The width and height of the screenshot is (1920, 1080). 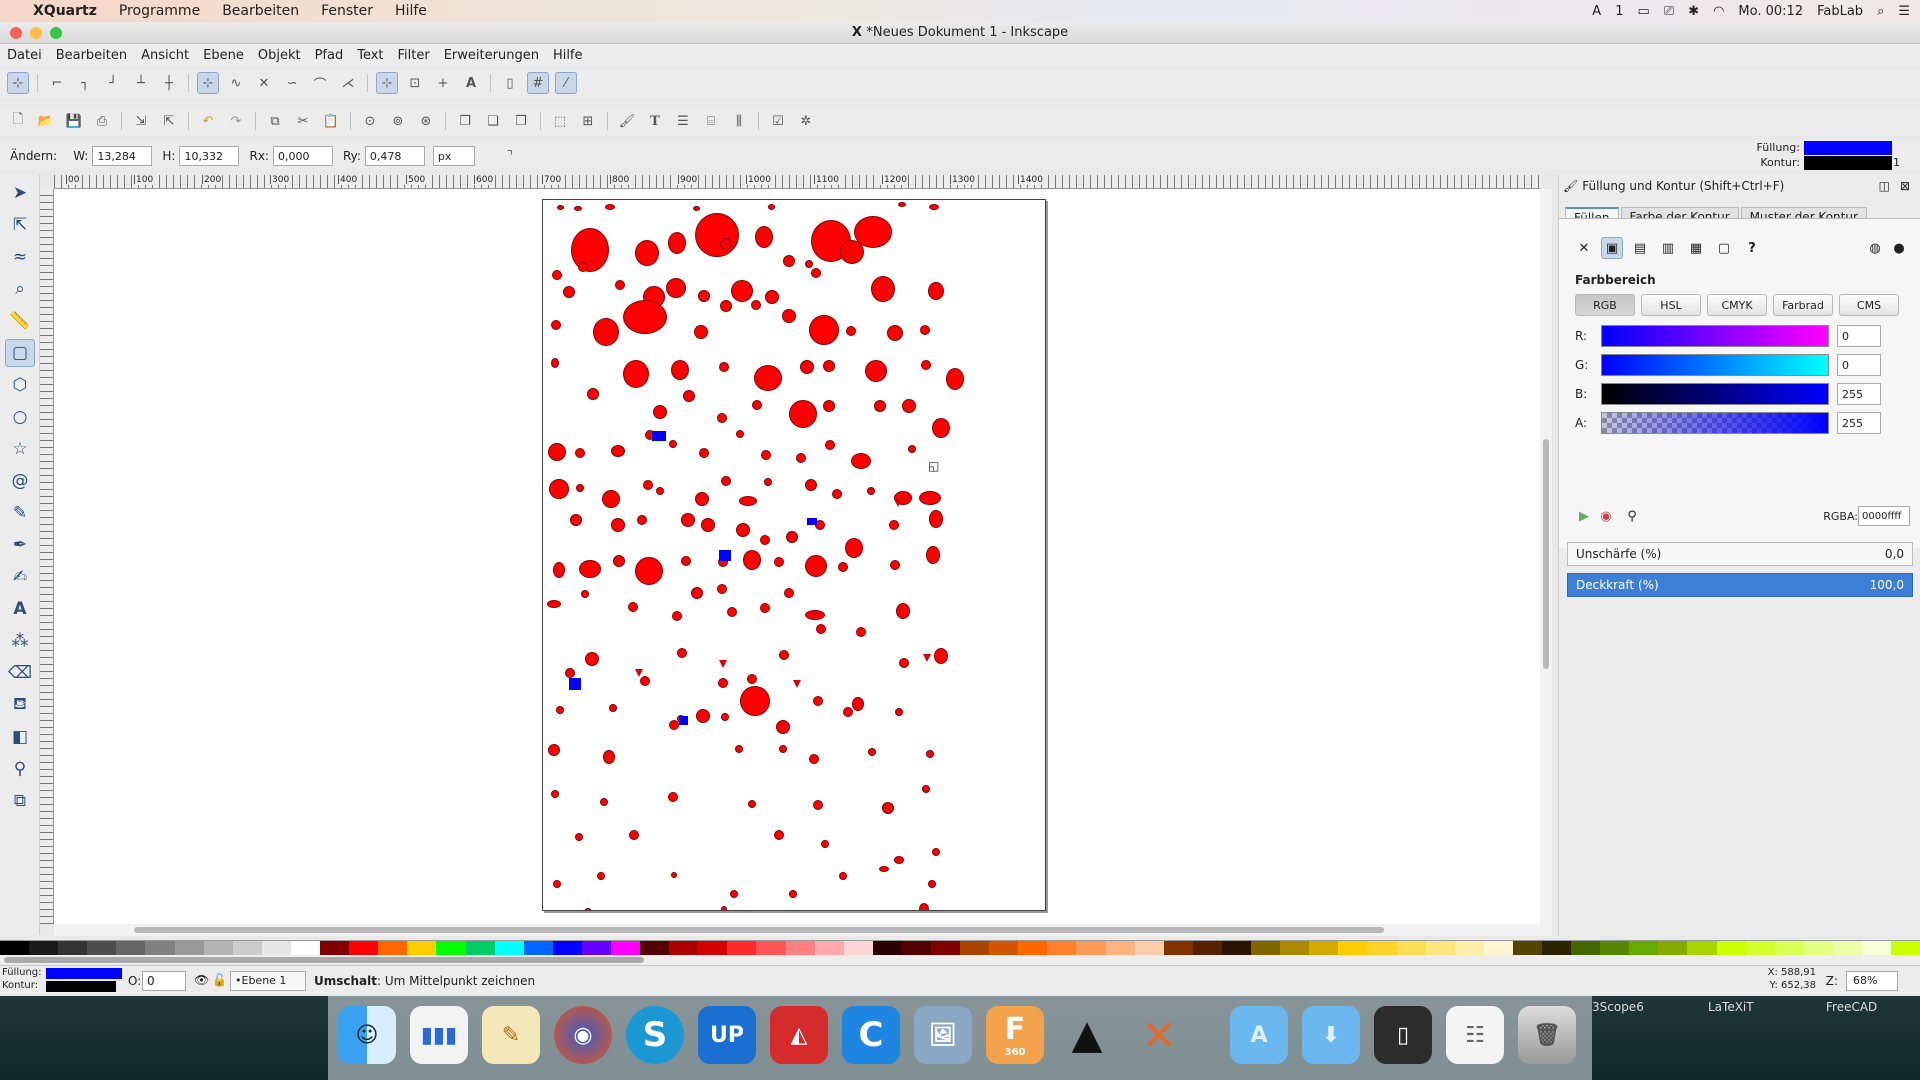 I want to click on cut-icon: ✂, so click(x=303, y=121).